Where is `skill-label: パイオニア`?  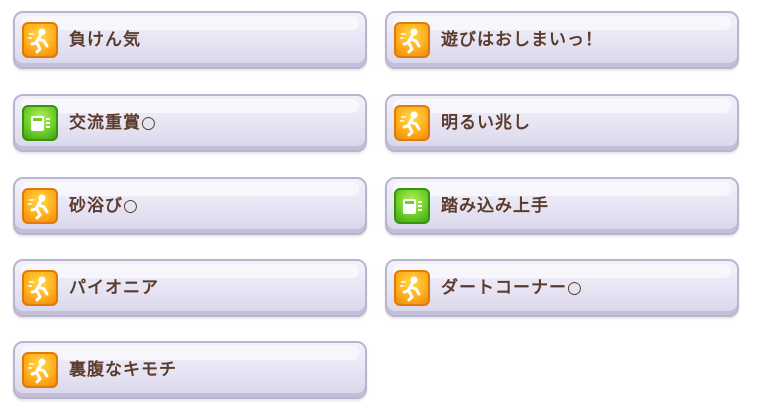
skill-label: パイオニア is located at coordinates (114, 288).